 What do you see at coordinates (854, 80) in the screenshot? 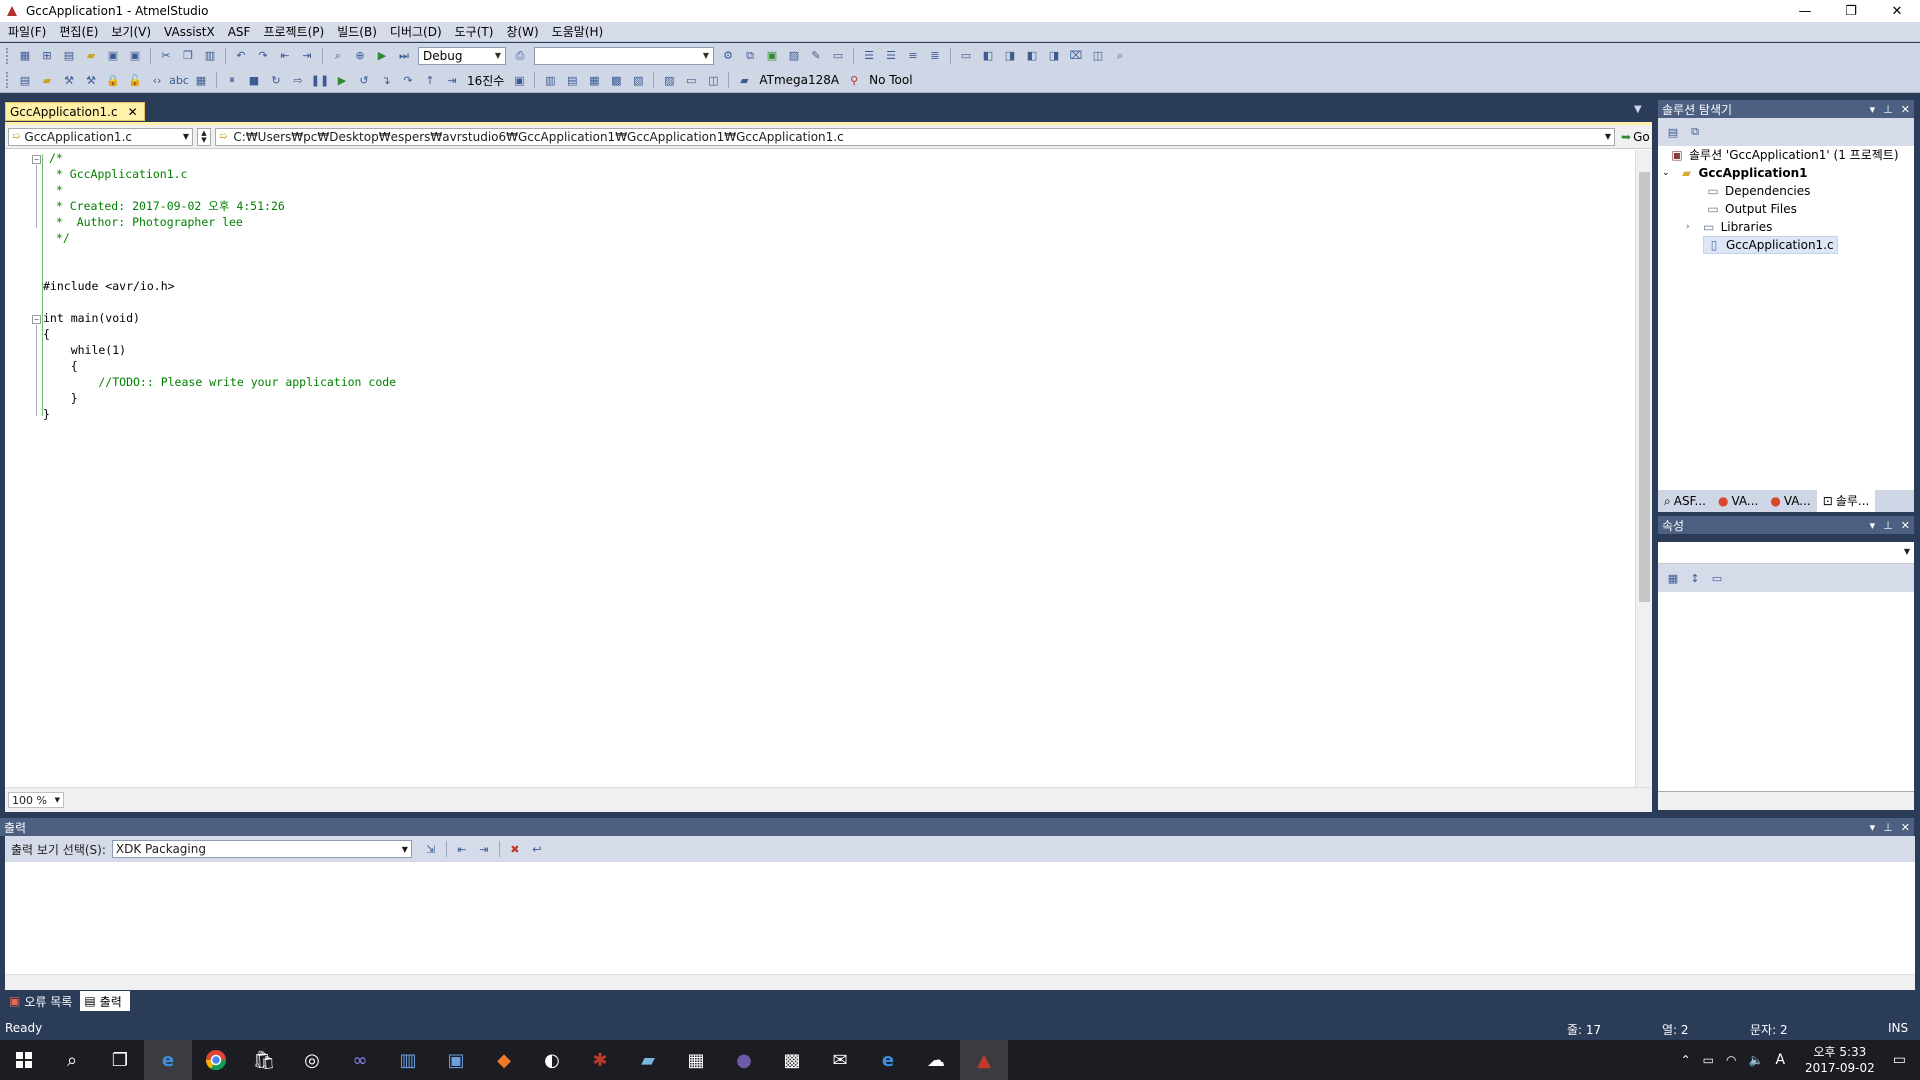
I see `tool-icon: ⚲` at bounding box center [854, 80].